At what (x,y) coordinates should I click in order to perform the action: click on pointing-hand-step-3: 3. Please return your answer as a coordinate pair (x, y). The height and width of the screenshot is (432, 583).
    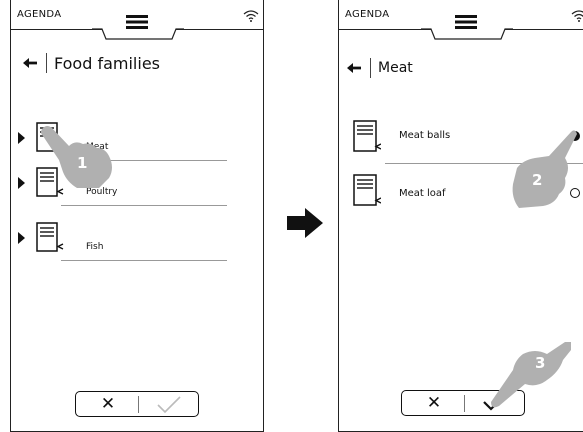
    Looking at the image, I should click on (532, 377).